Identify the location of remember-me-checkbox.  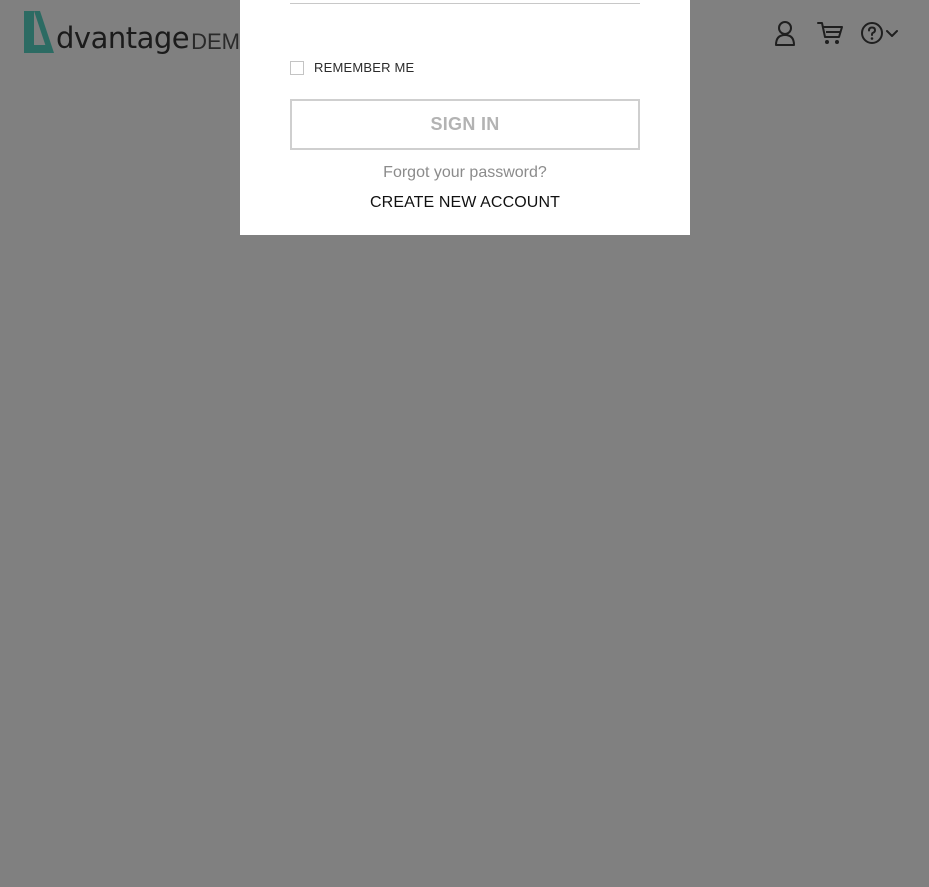
(297, 67).